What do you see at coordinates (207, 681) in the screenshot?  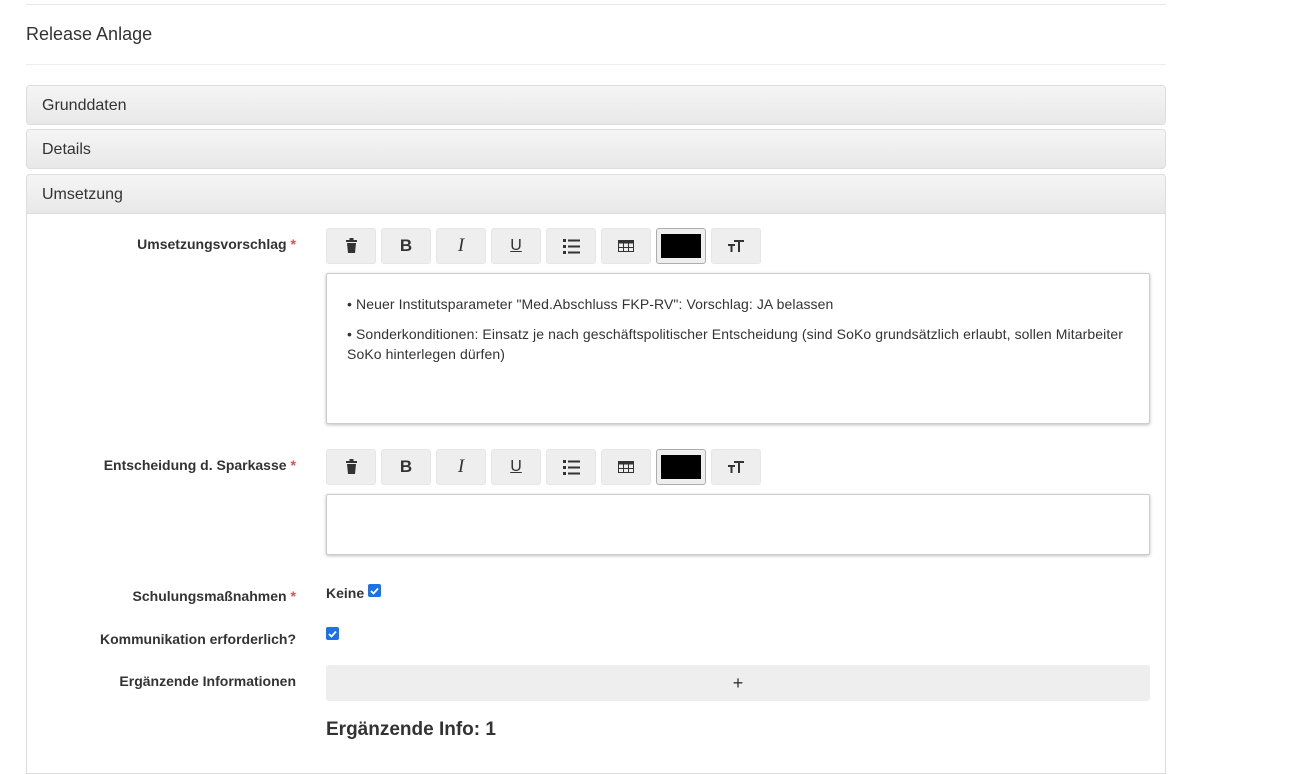 I see `ergaenzende-label: Ergänzende Informationen` at bounding box center [207, 681].